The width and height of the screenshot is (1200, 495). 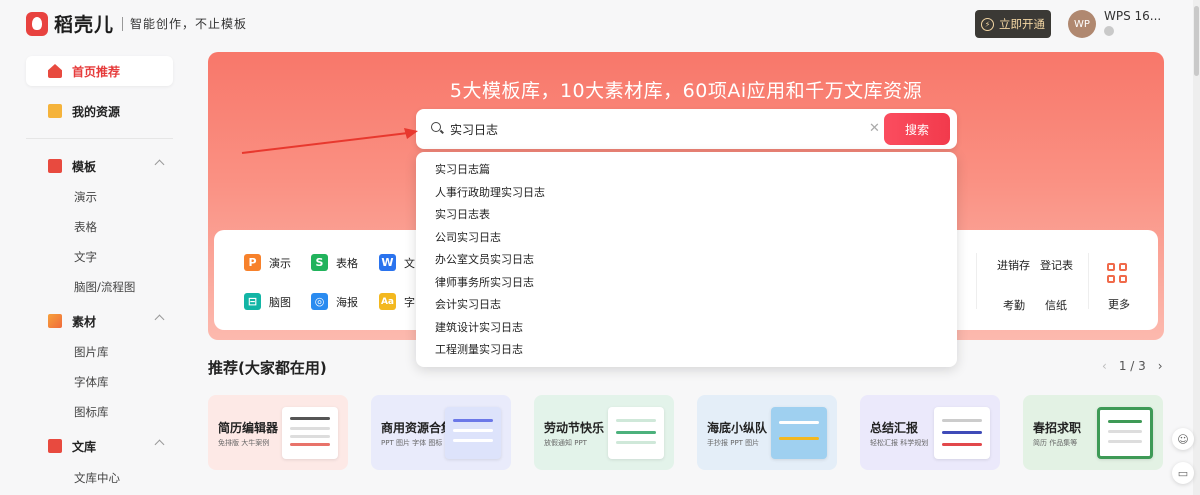 What do you see at coordinates (473, 433) in the screenshot?
I see `resource-pack-icon` at bounding box center [473, 433].